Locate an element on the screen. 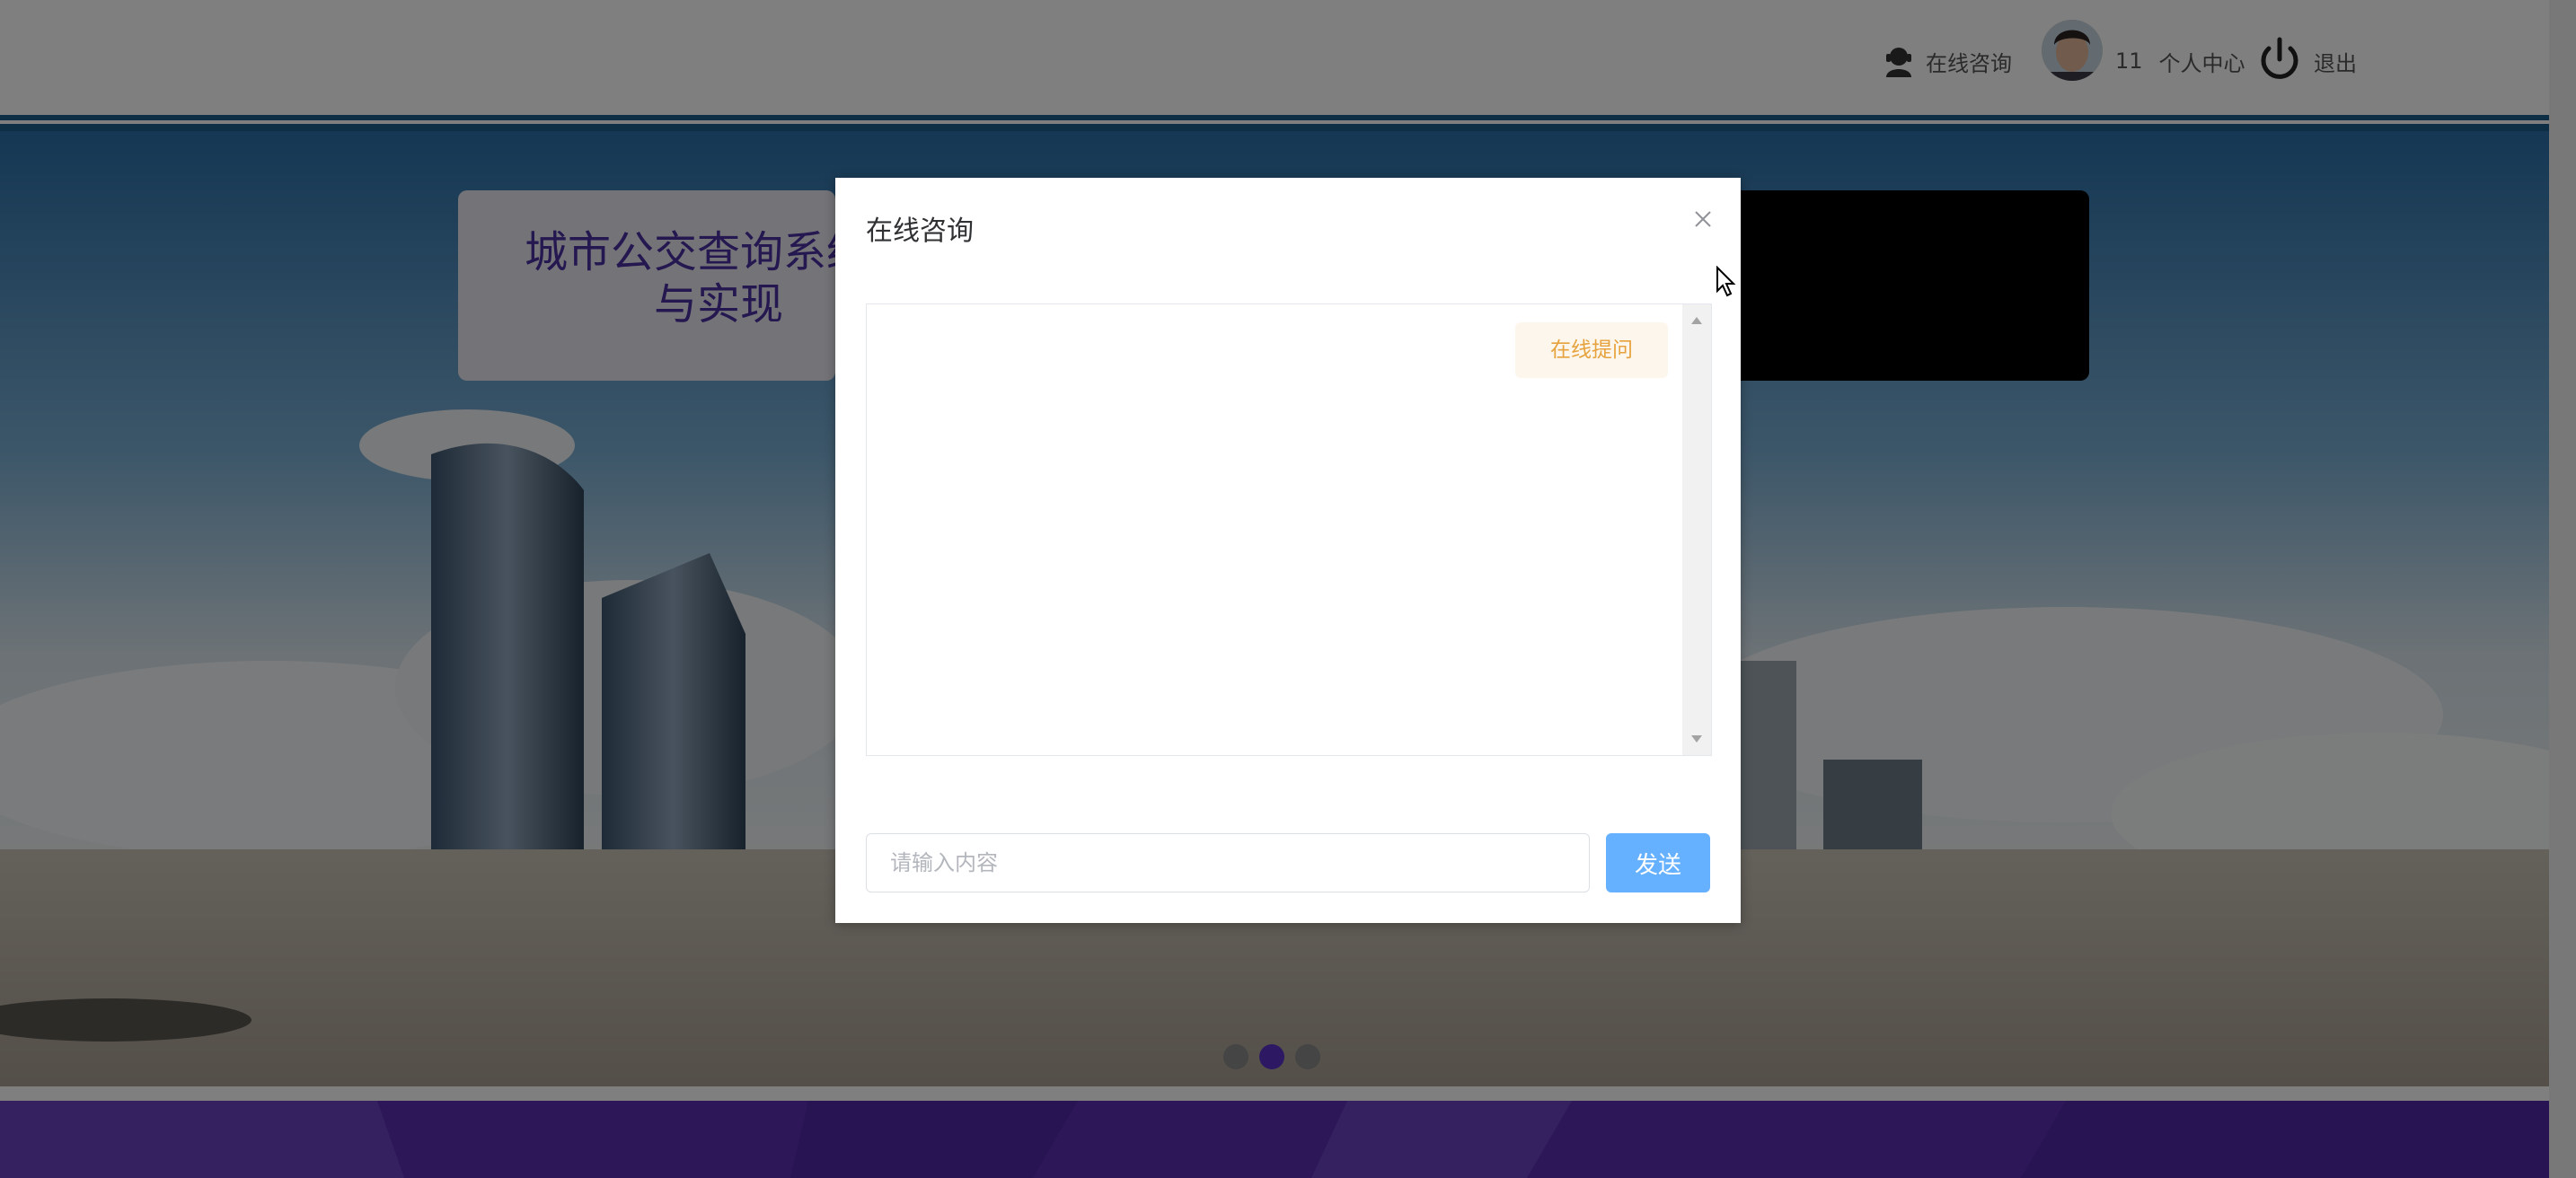  send-button: 发送 is located at coordinates (1658, 862).